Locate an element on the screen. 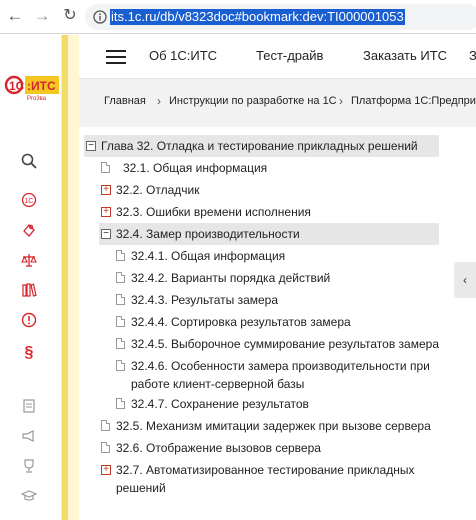 The height and width of the screenshot is (520, 476). toc-item-32-4-1: 32.4.1. Общая информация is located at coordinates (276, 256).